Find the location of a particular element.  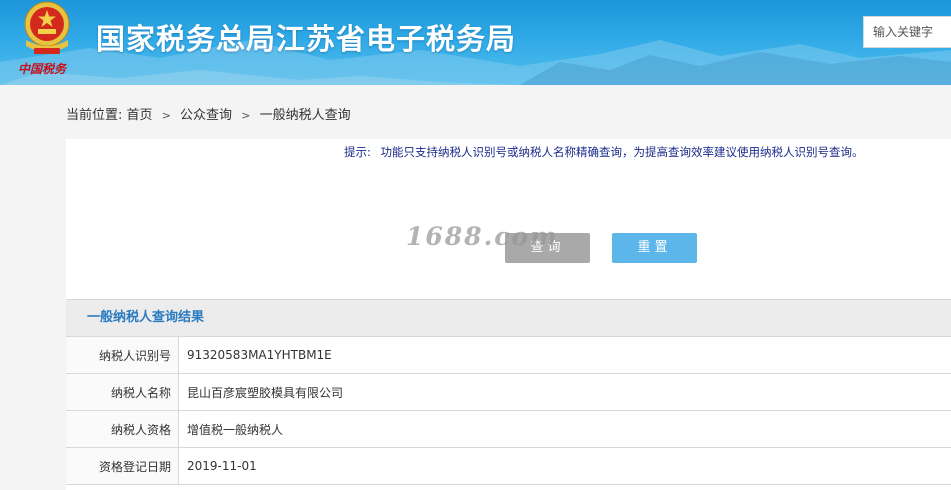

breadcrumb-public-query-link: 公众查询 is located at coordinates (206, 115).